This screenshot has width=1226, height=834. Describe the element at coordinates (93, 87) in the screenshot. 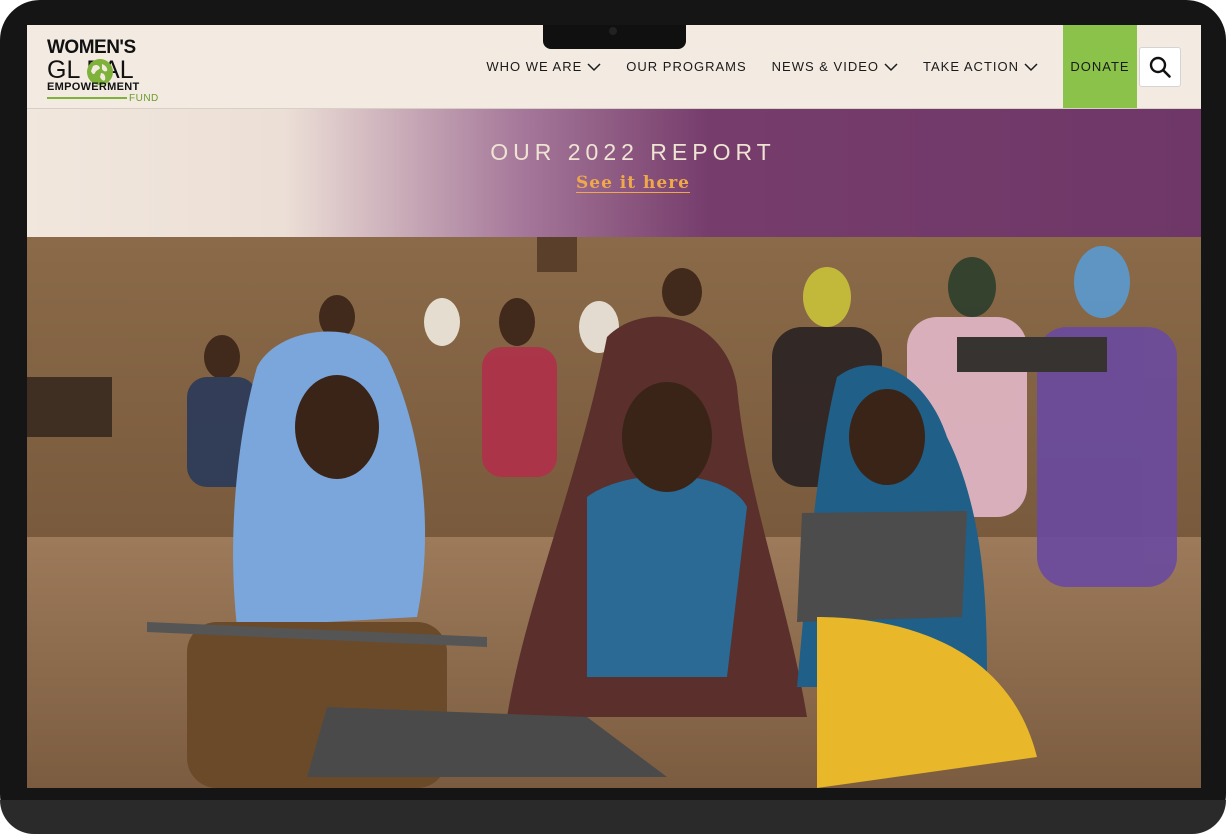

I see `logo-line-empowerment: EMPOWERMENT` at that location.